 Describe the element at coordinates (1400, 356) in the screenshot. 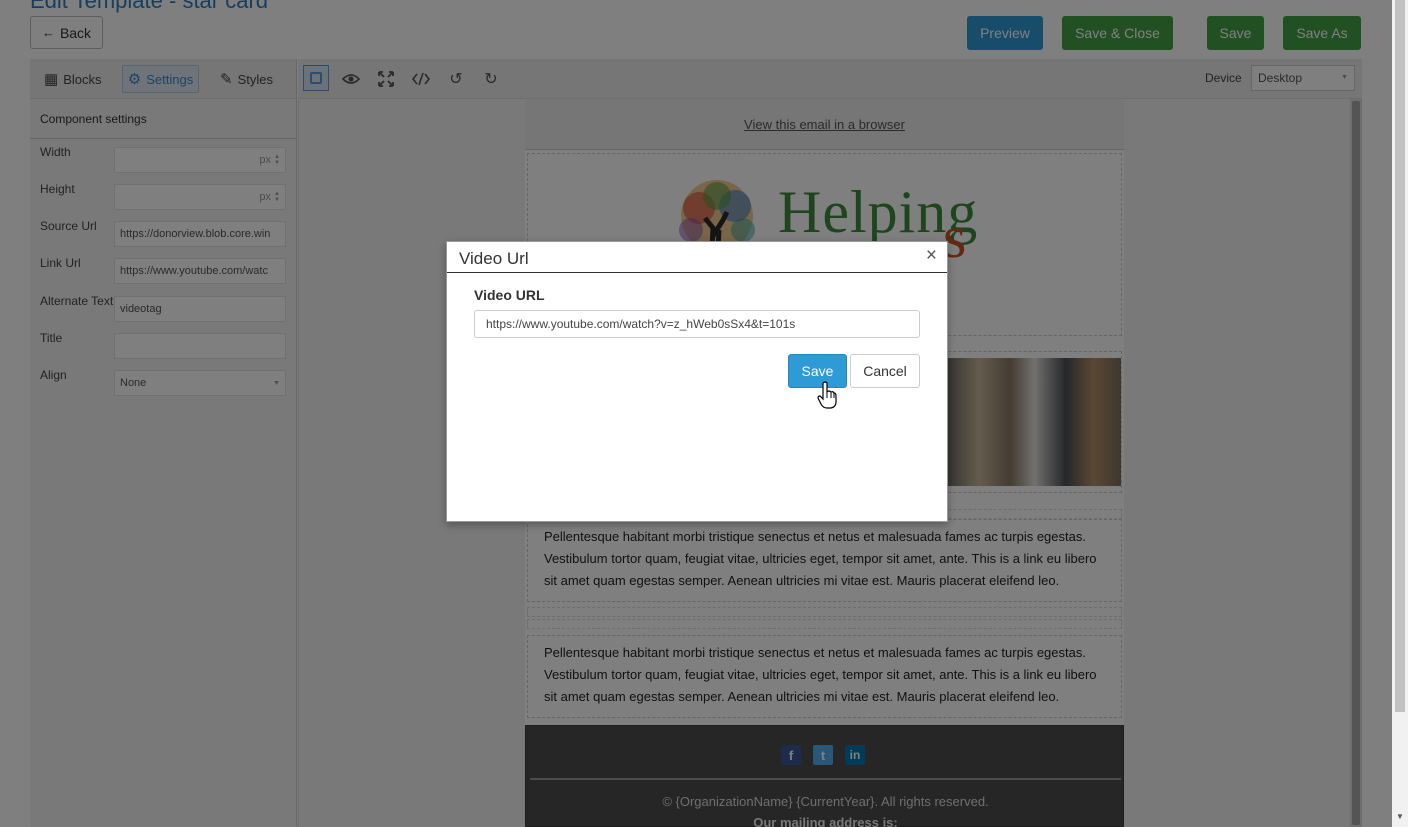

I see `page-scroll-thumb` at that location.